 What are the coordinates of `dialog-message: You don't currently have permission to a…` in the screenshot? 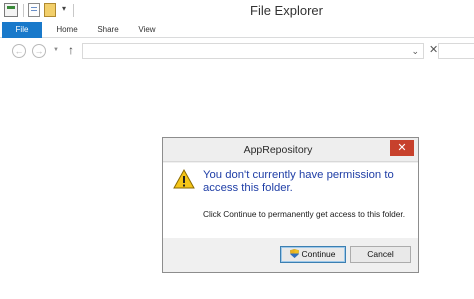 It's located at (298, 181).